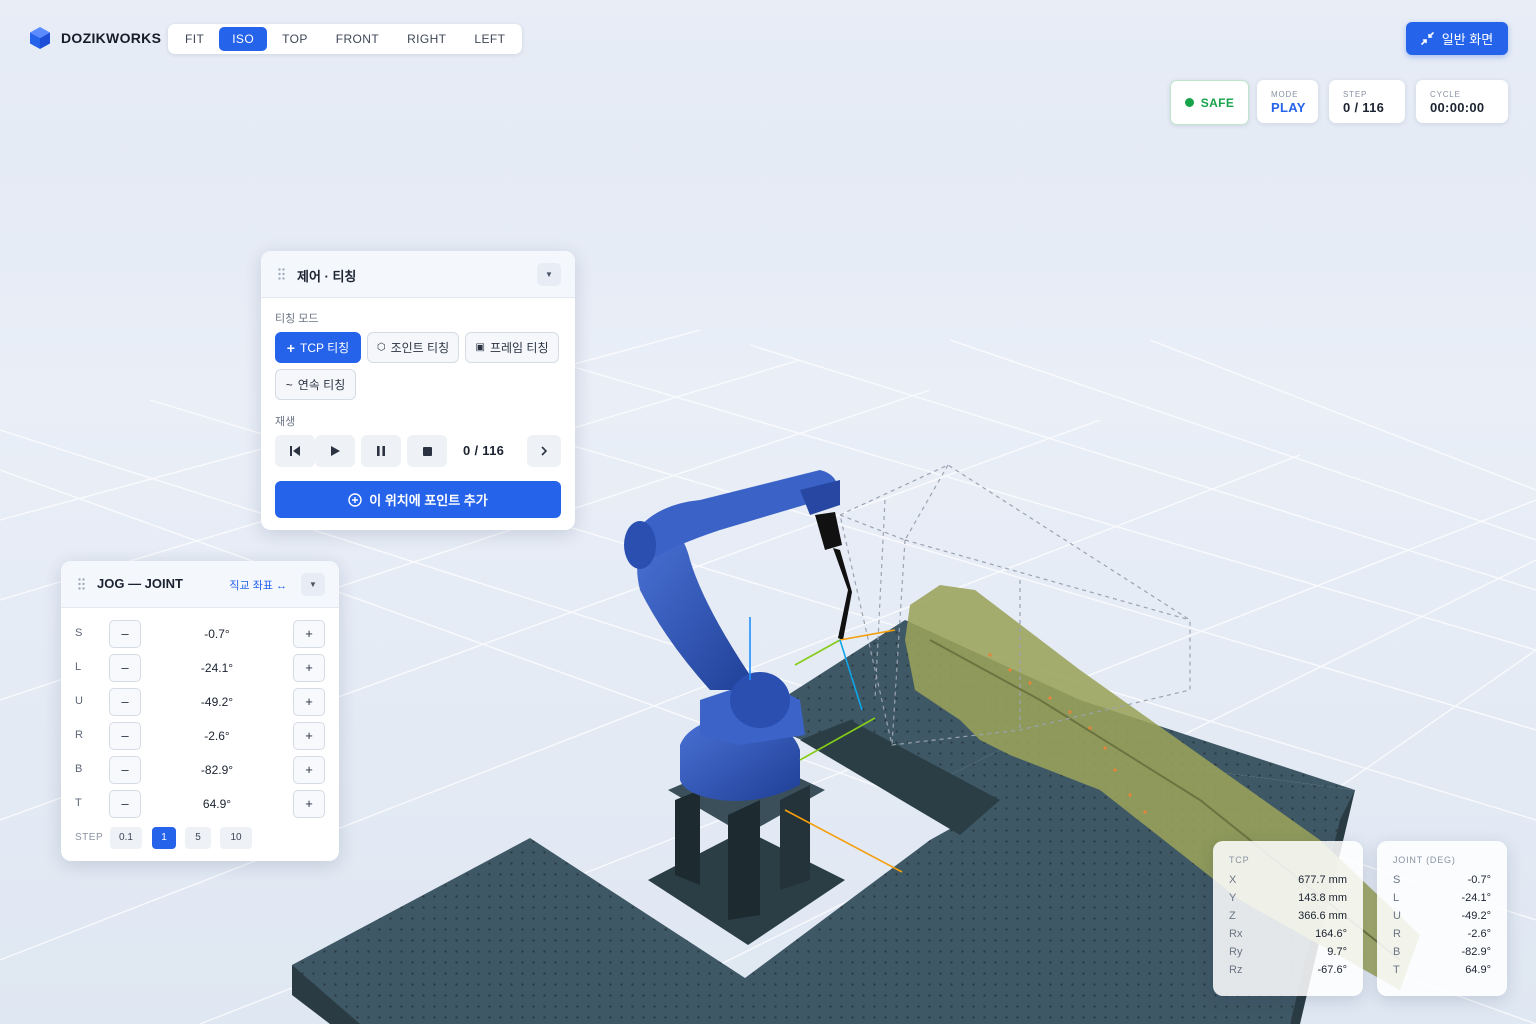 The image size is (1536, 1024). I want to click on brand-name: DOZIKWORKS, so click(111, 38).